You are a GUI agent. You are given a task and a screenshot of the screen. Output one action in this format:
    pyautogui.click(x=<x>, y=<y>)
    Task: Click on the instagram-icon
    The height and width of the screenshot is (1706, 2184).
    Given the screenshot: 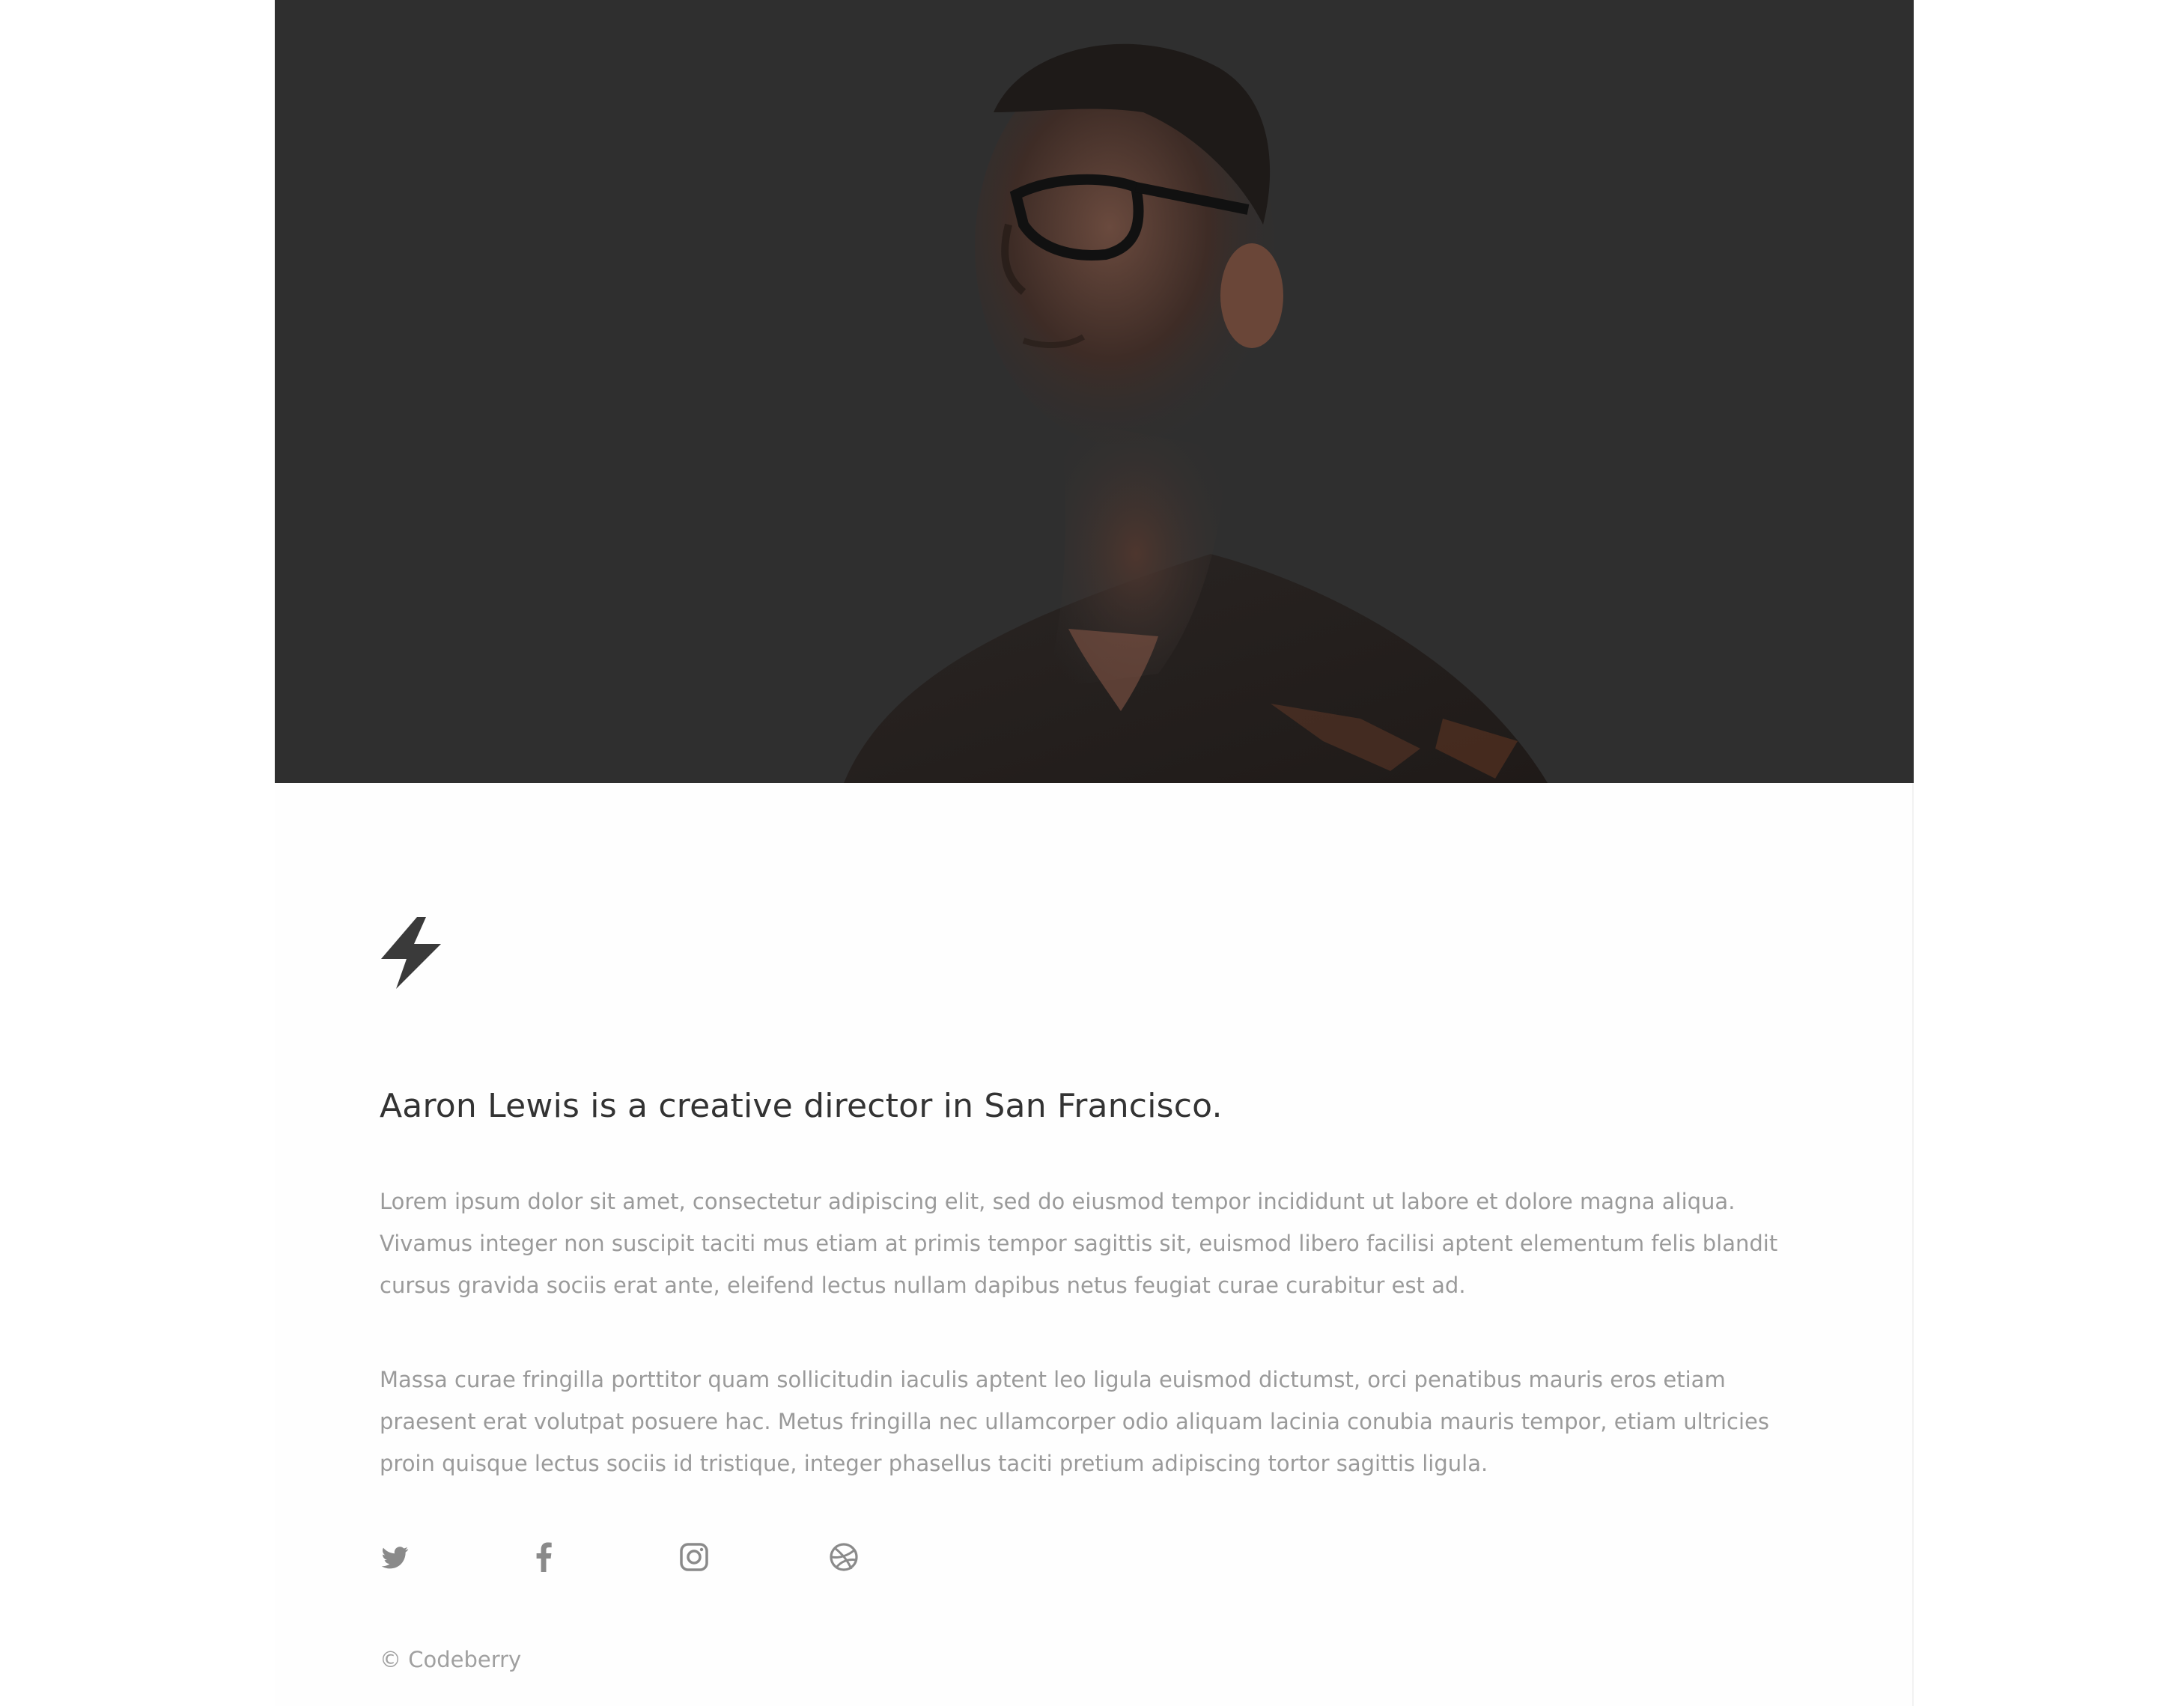 What is the action you would take?
    pyautogui.click(x=694, y=1557)
    